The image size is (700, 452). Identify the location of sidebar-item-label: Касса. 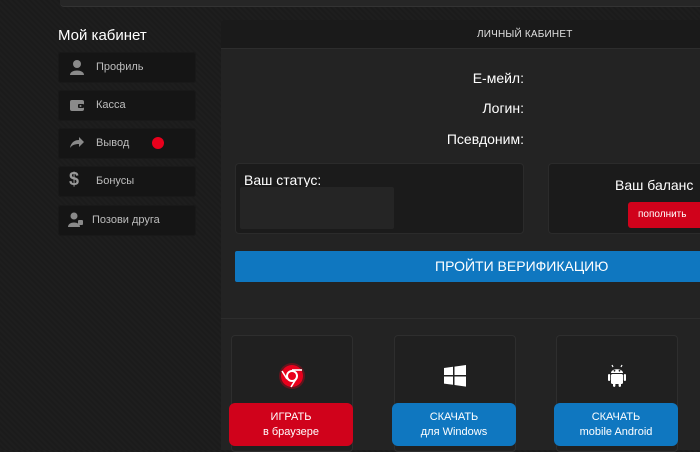
(111, 105).